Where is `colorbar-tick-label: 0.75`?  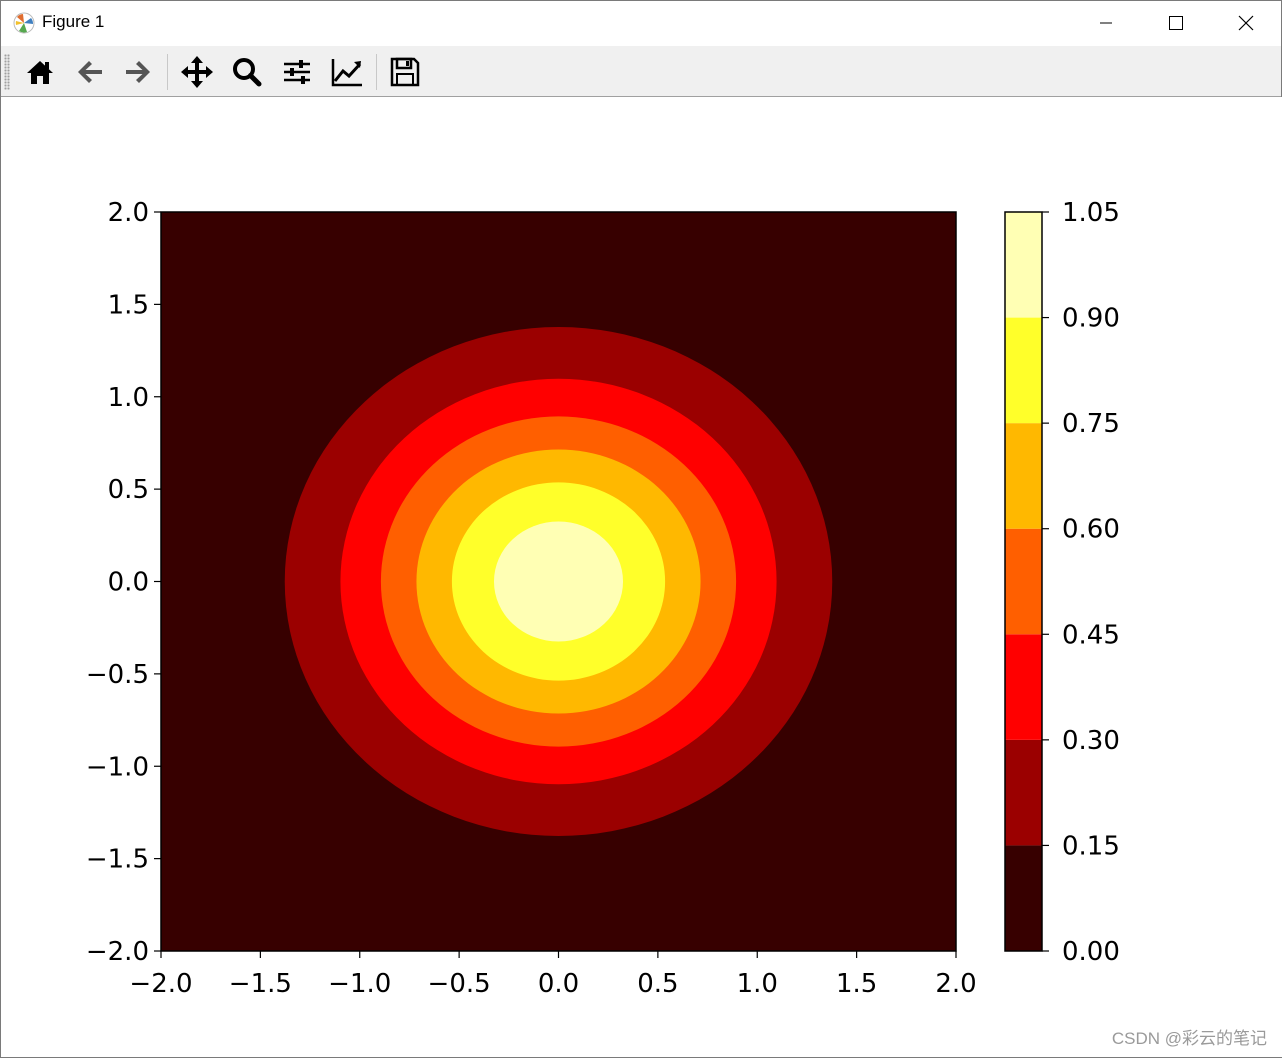 colorbar-tick-label: 0.75 is located at coordinates (1091, 424).